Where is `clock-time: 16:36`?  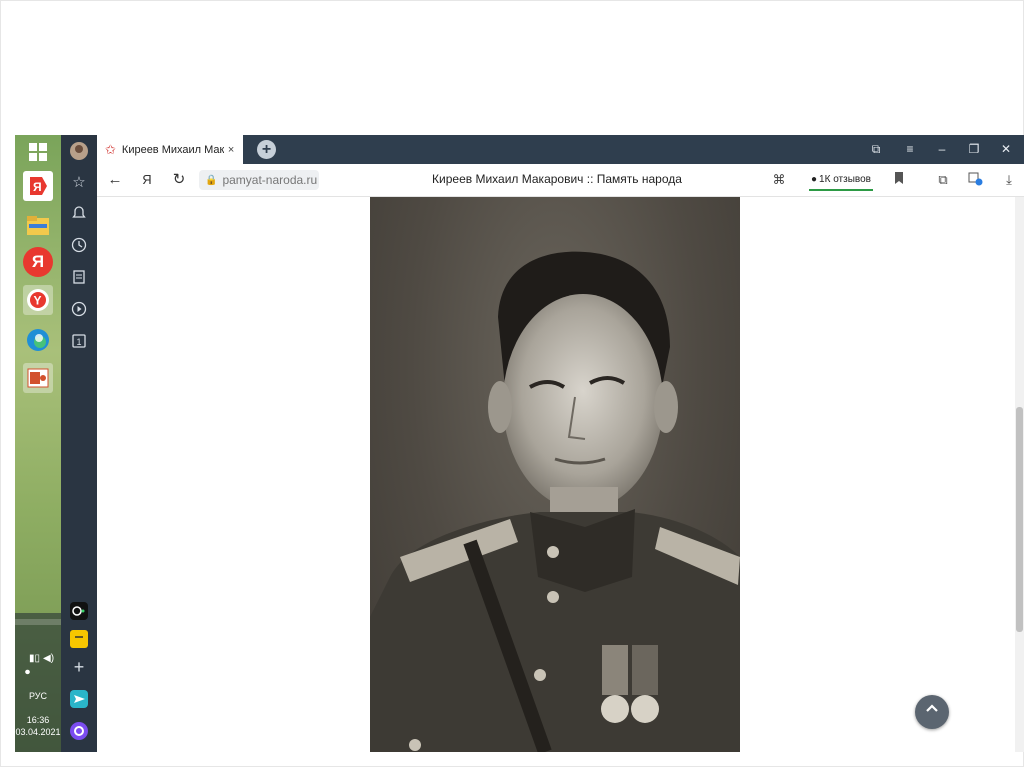
clock-time: 16:36 is located at coordinates (38, 720).